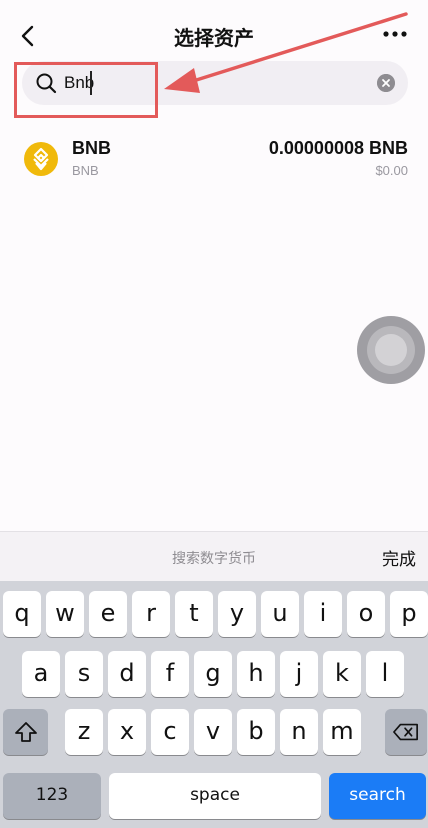  Describe the element at coordinates (409, 614) in the screenshot. I see `key-p: p` at that location.